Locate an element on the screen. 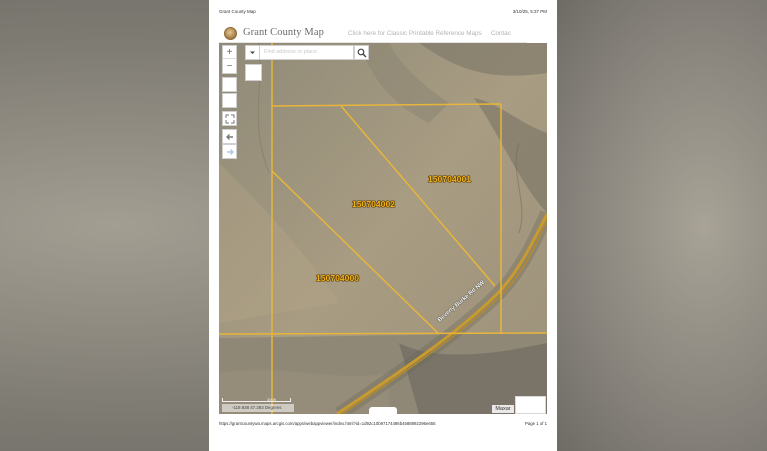 This screenshot has width=767, height=451. search-widget: Find address or place is located at coordinates (307, 52).